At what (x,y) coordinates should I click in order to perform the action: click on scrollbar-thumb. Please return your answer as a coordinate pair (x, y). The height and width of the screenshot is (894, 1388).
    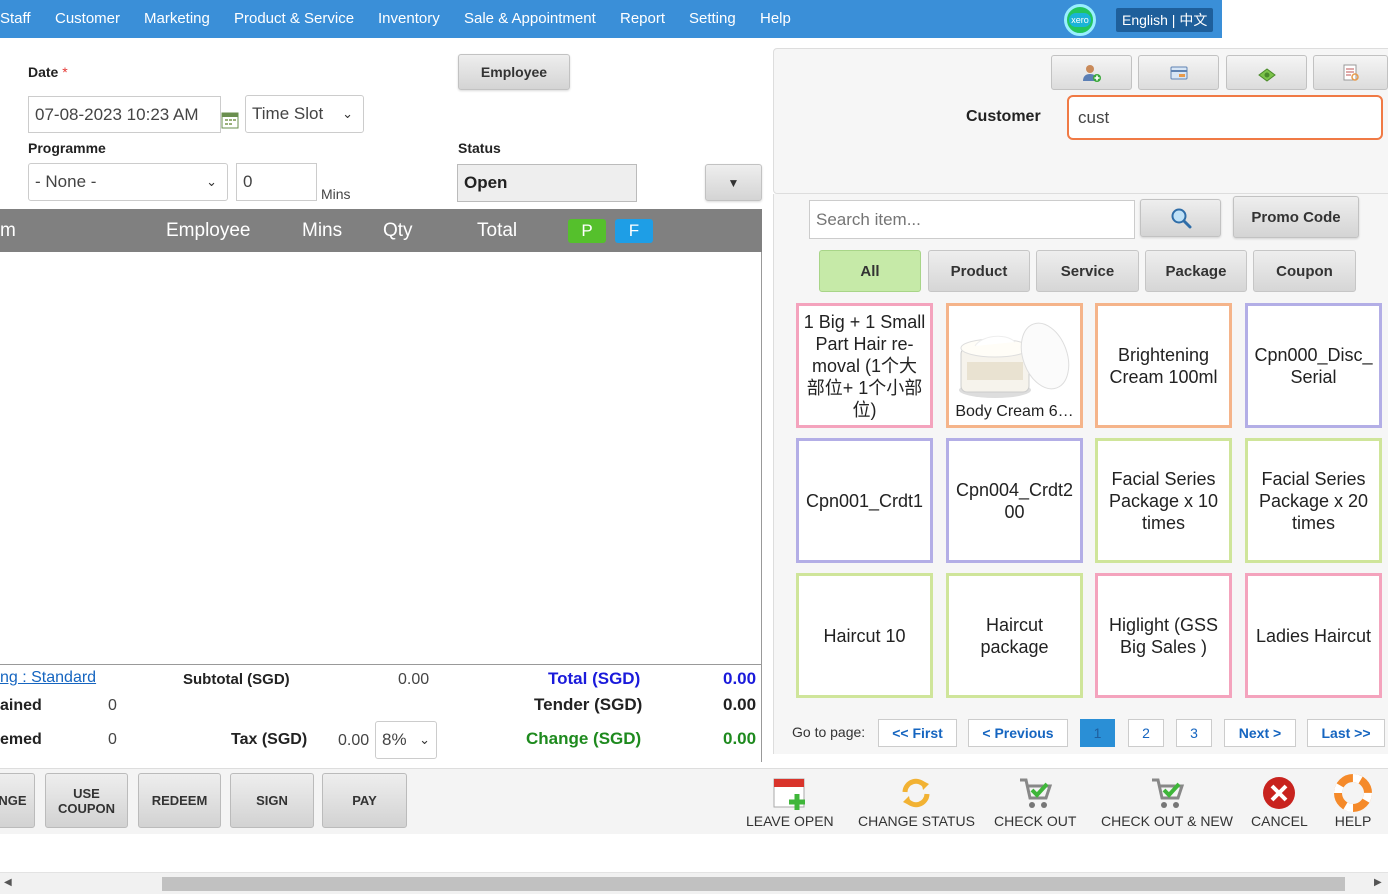
    Looking at the image, I should click on (753, 884).